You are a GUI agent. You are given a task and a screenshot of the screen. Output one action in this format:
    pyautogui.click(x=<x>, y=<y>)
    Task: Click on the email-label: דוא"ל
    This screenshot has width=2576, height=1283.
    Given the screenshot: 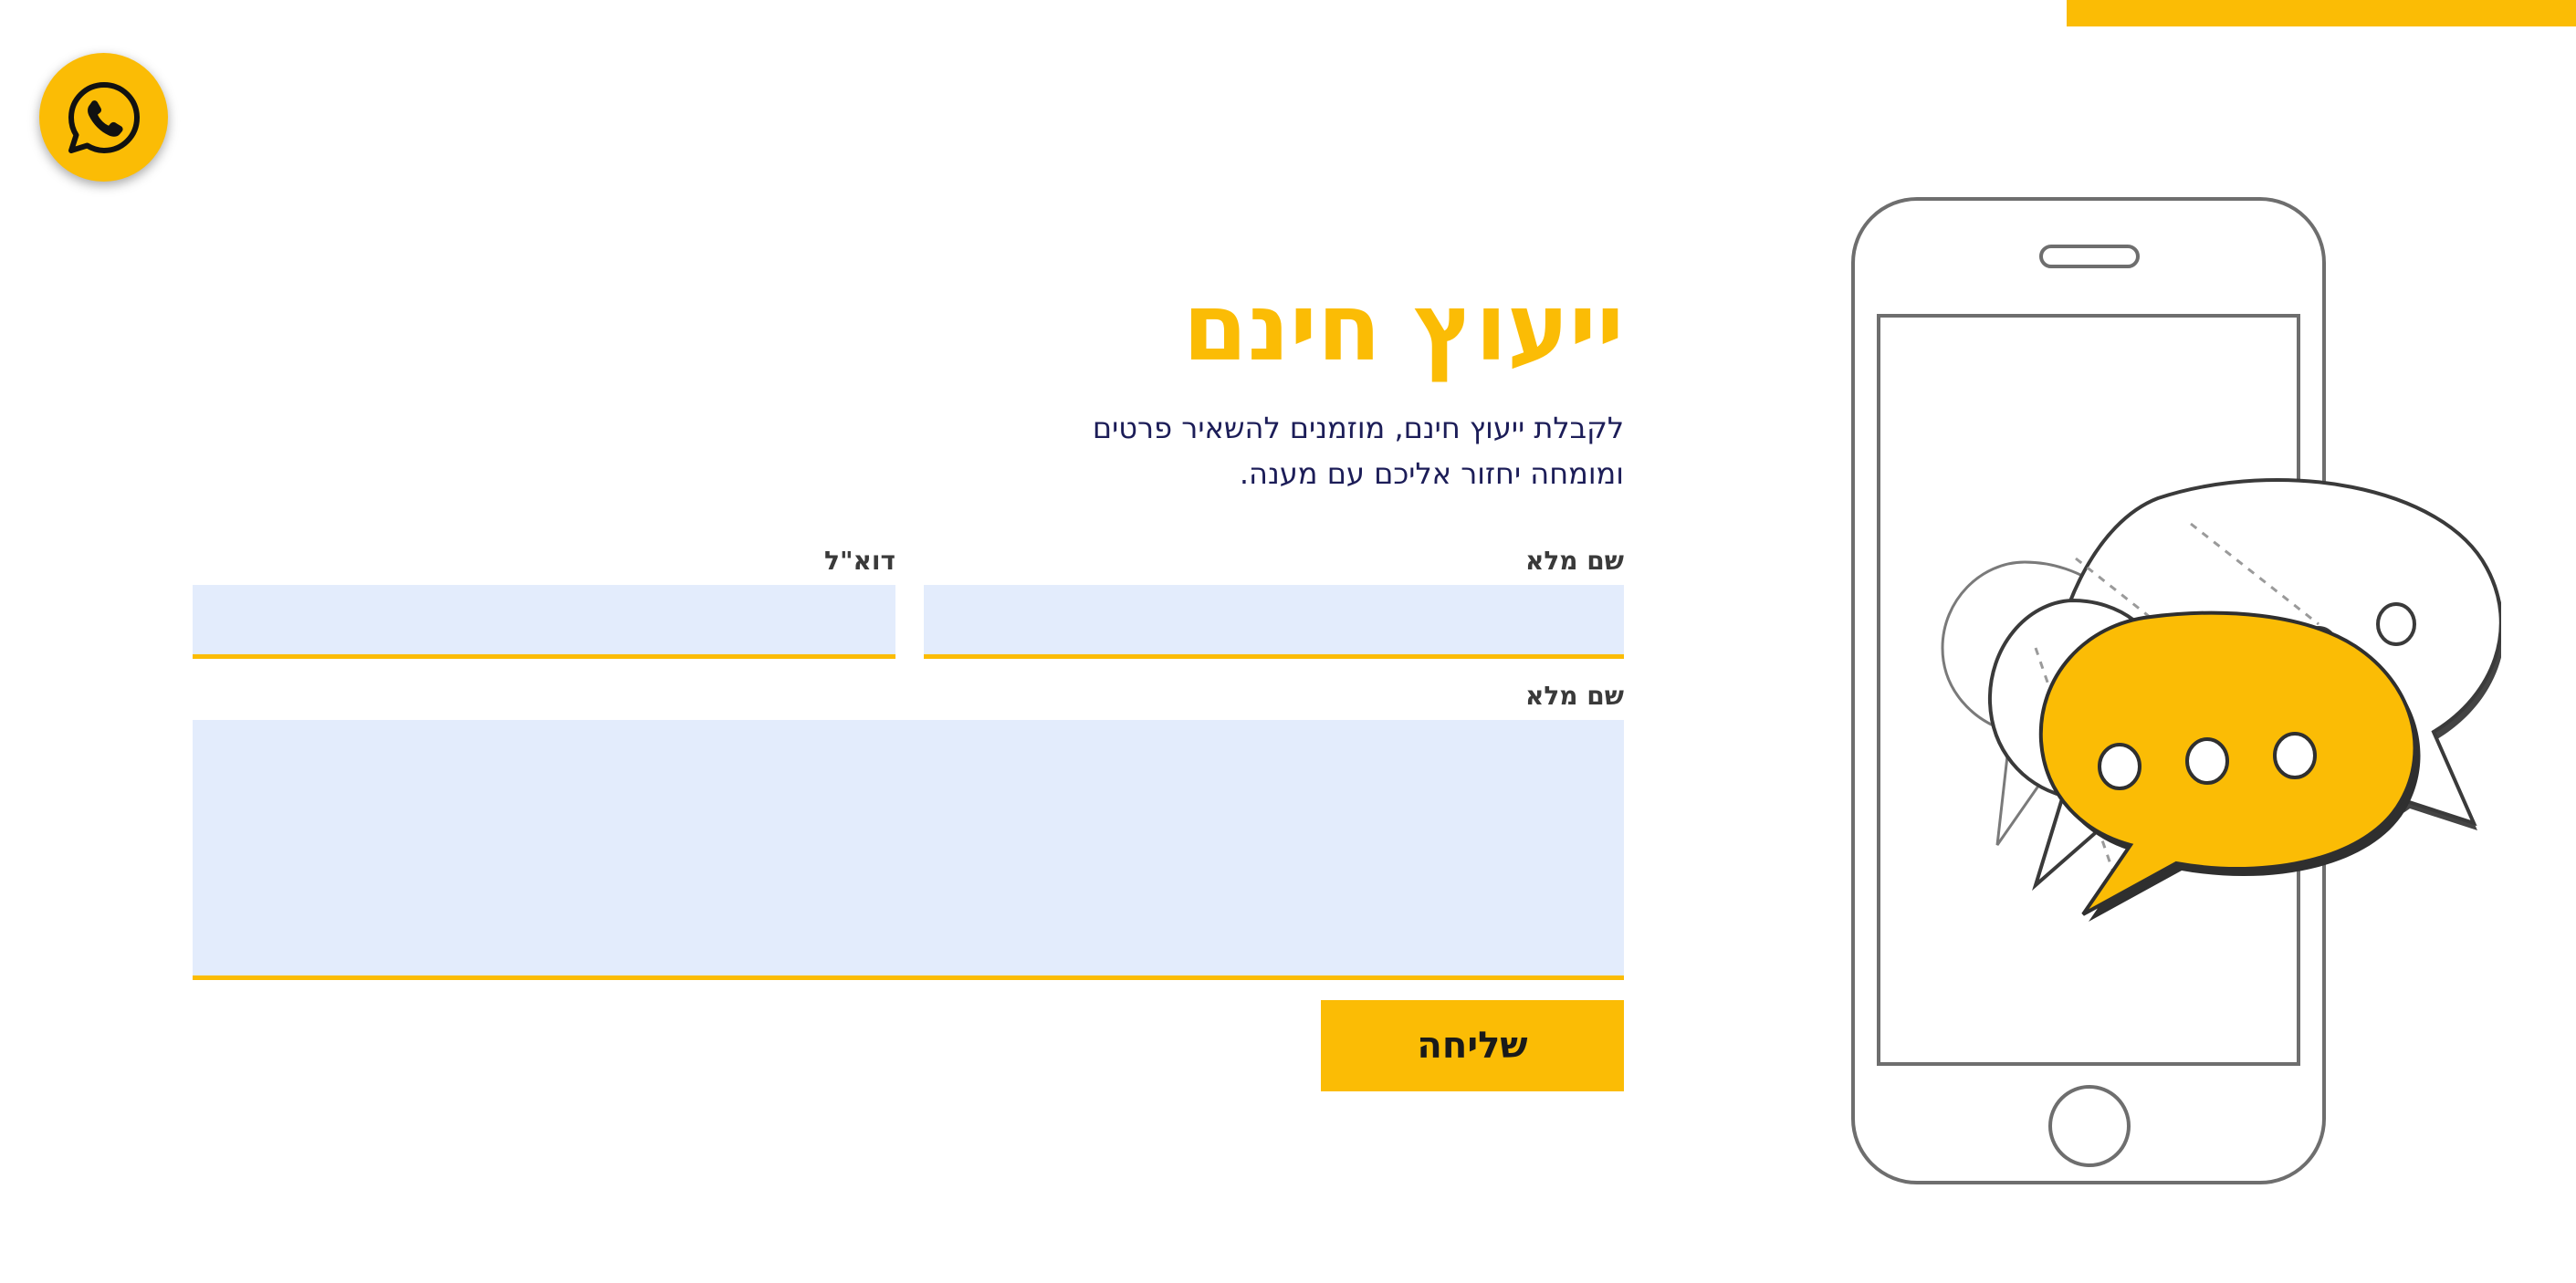 What is the action you would take?
    pyautogui.click(x=860, y=561)
    